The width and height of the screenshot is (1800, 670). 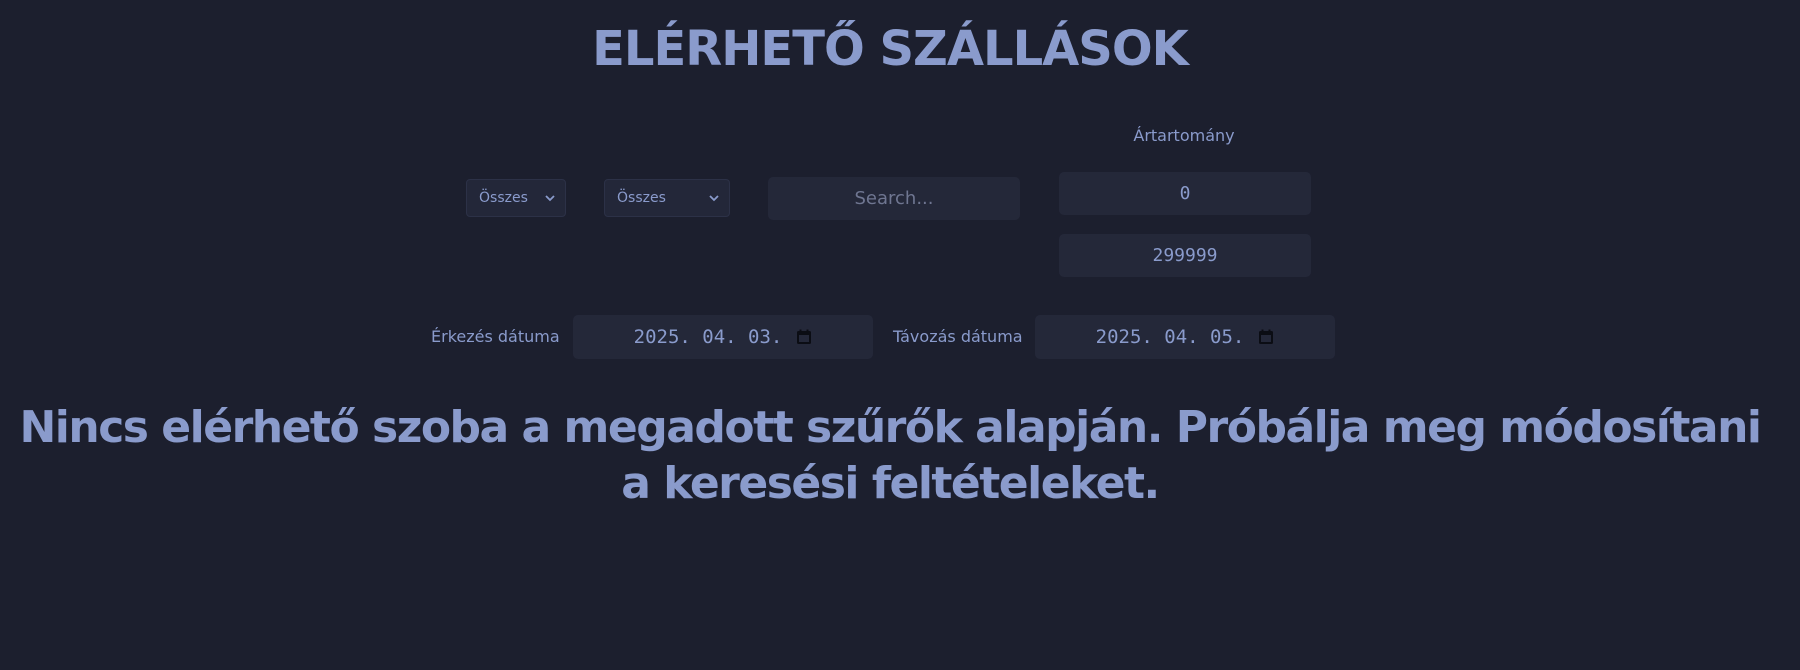 I want to click on price-min-value: 0, so click(x=1185, y=193).